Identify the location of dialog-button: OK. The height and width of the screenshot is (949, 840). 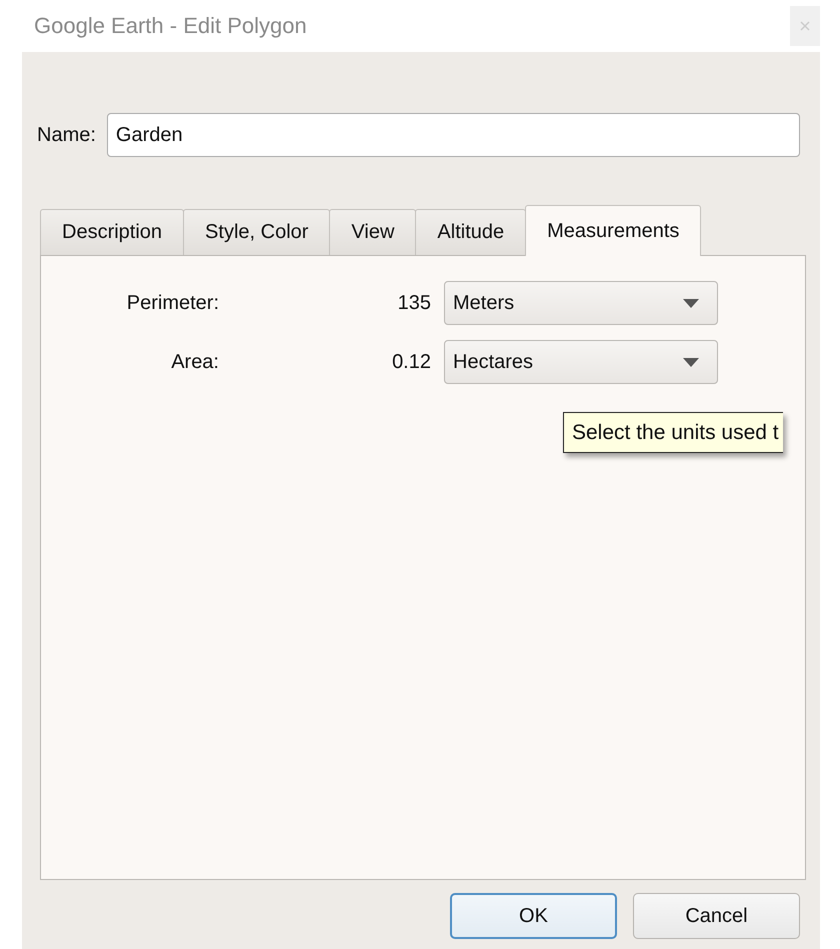
(533, 916).